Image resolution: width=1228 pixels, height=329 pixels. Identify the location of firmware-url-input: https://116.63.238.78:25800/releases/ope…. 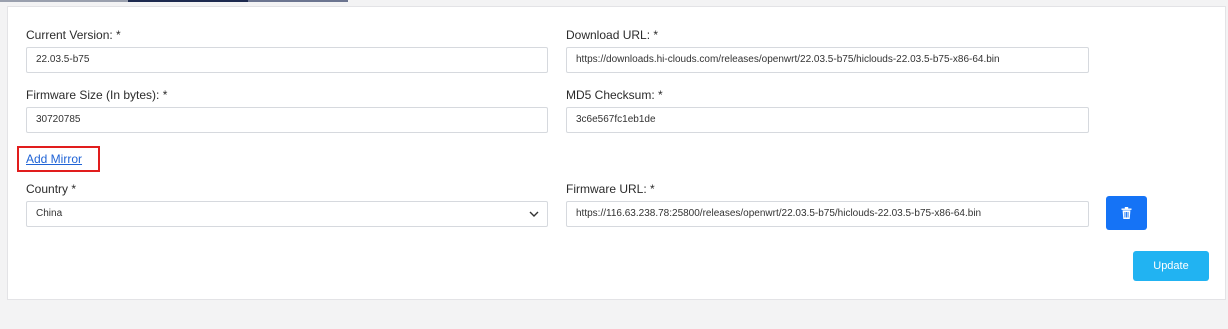
(827, 214).